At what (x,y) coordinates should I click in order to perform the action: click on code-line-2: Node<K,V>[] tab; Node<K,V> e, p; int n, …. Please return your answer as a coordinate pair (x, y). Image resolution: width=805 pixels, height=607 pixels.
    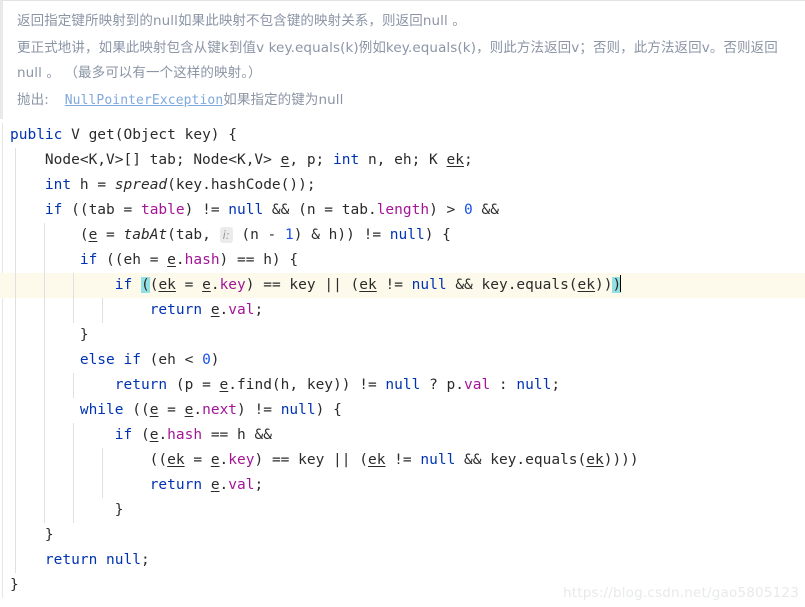
    Looking at the image, I should click on (402, 160).